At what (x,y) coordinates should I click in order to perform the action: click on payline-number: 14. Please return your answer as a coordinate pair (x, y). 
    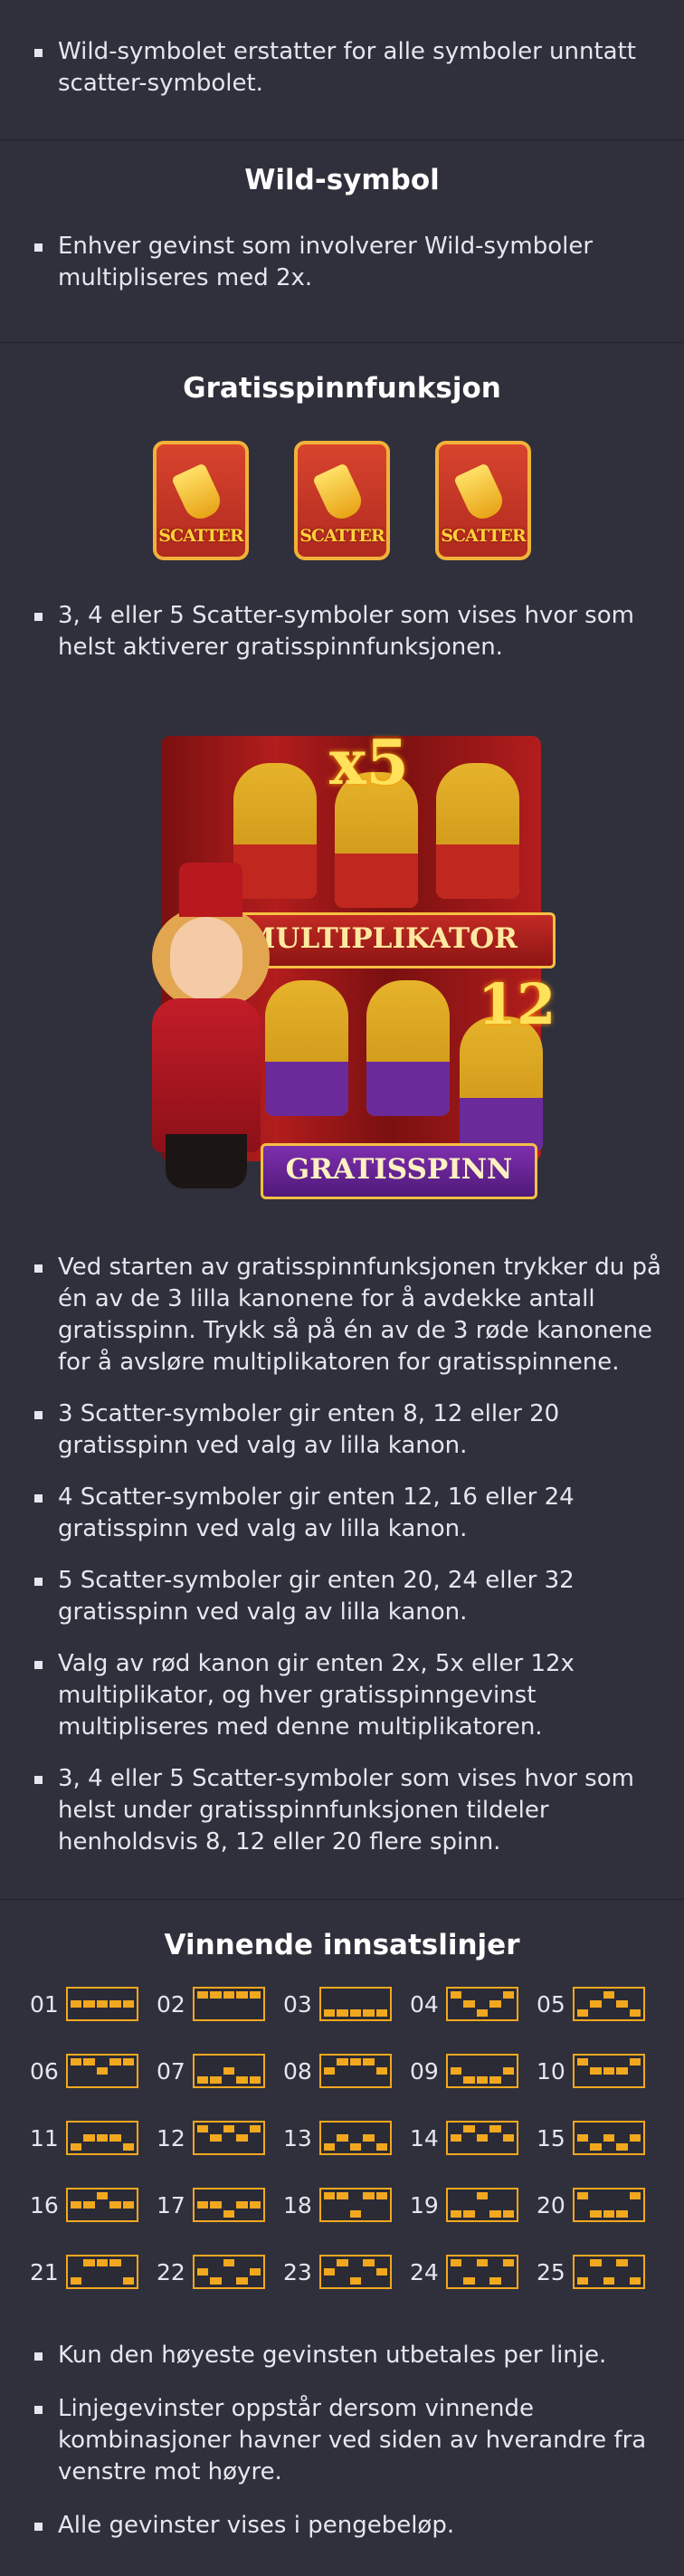
    Looking at the image, I should click on (425, 2138).